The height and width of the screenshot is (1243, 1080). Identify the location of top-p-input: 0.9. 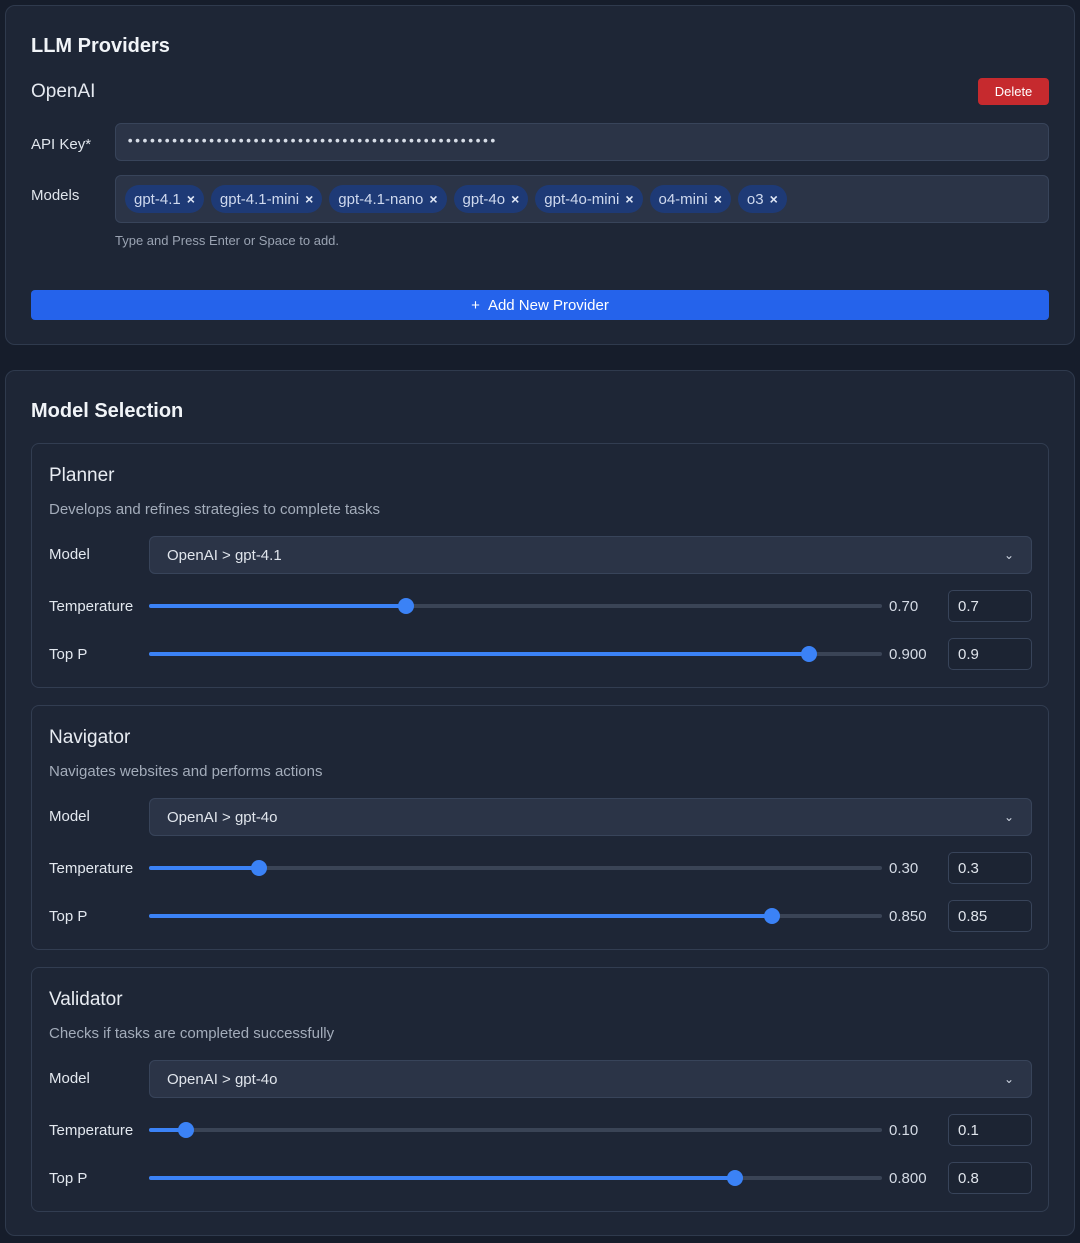
(990, 654).